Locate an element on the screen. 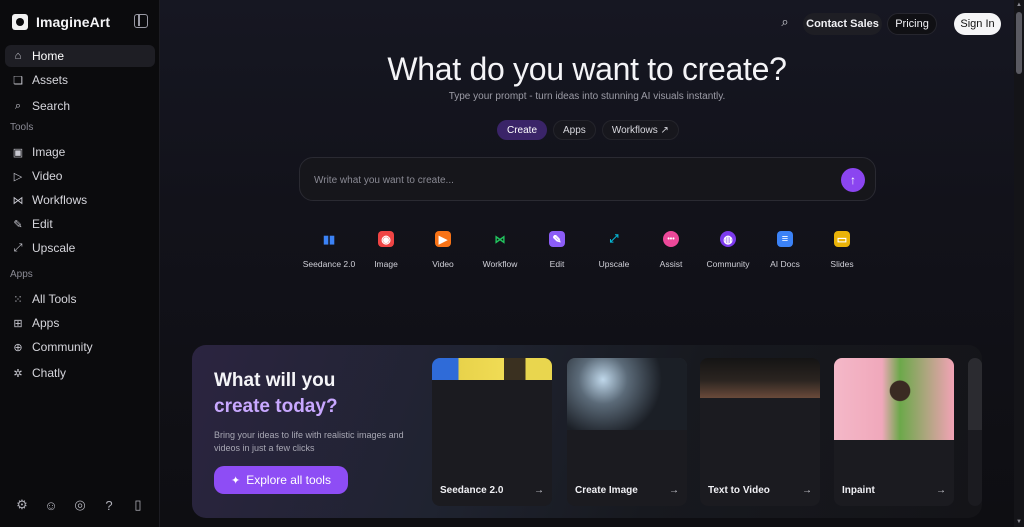 The width and height of the screenshot is (1024, 527). sidebar-item-community: ⊕ Community is located at coordinates (80, 347).